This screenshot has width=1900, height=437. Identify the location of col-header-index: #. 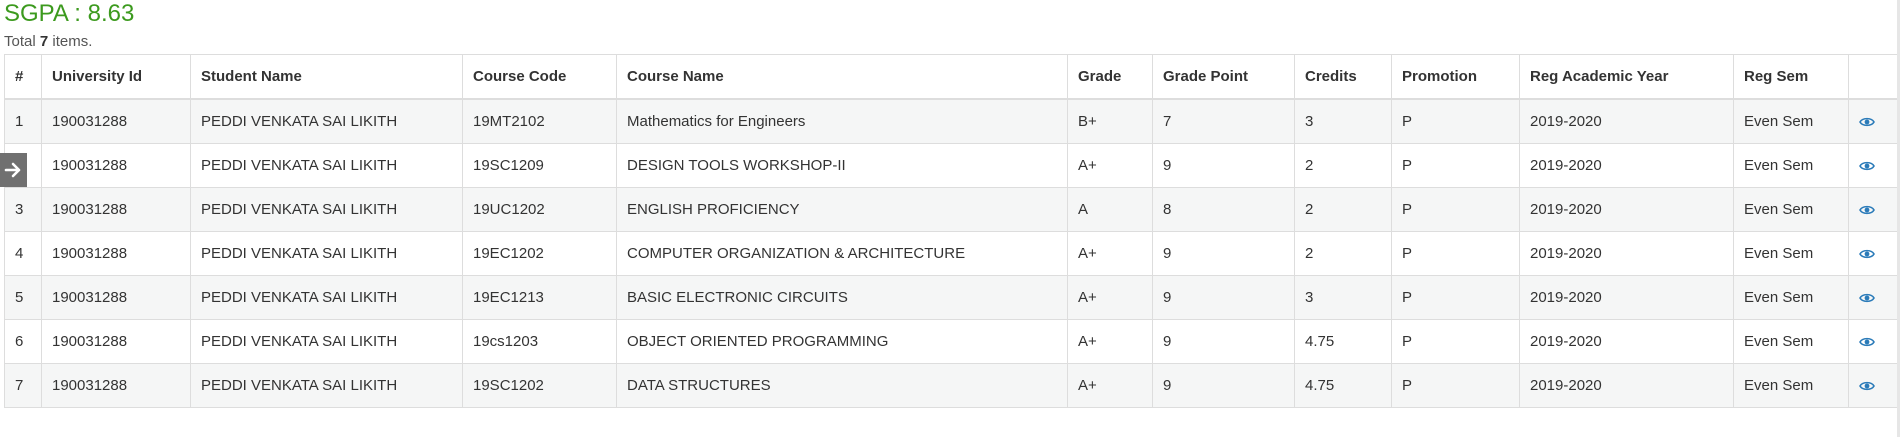
(23, 77).